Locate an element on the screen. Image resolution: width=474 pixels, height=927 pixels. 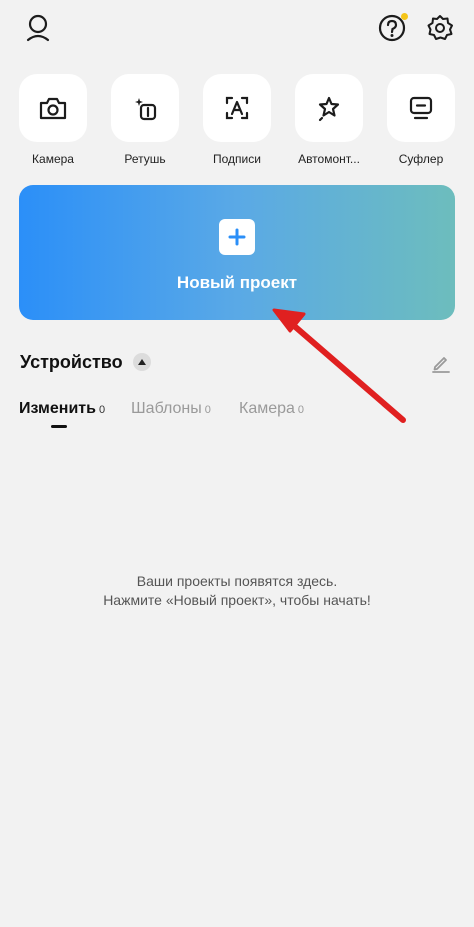
profile-button is located at coordinates (38, 28).